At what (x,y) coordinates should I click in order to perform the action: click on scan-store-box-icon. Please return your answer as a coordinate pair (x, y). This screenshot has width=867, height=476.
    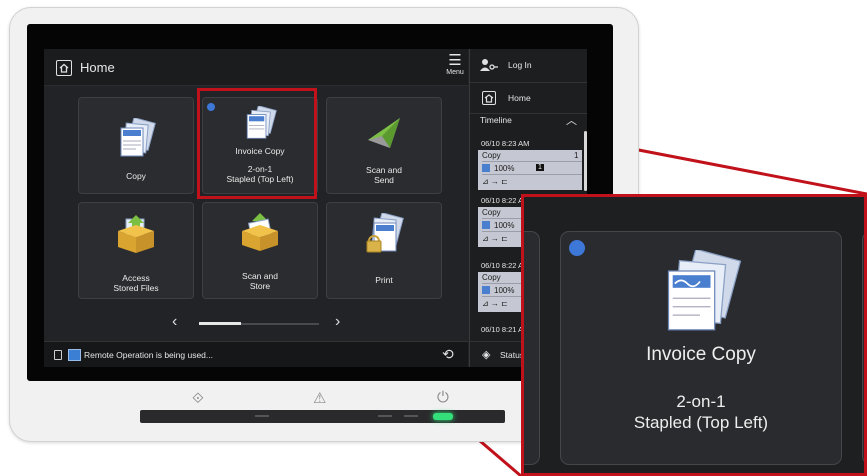
    Looking at the image, I should click on (260, 233).